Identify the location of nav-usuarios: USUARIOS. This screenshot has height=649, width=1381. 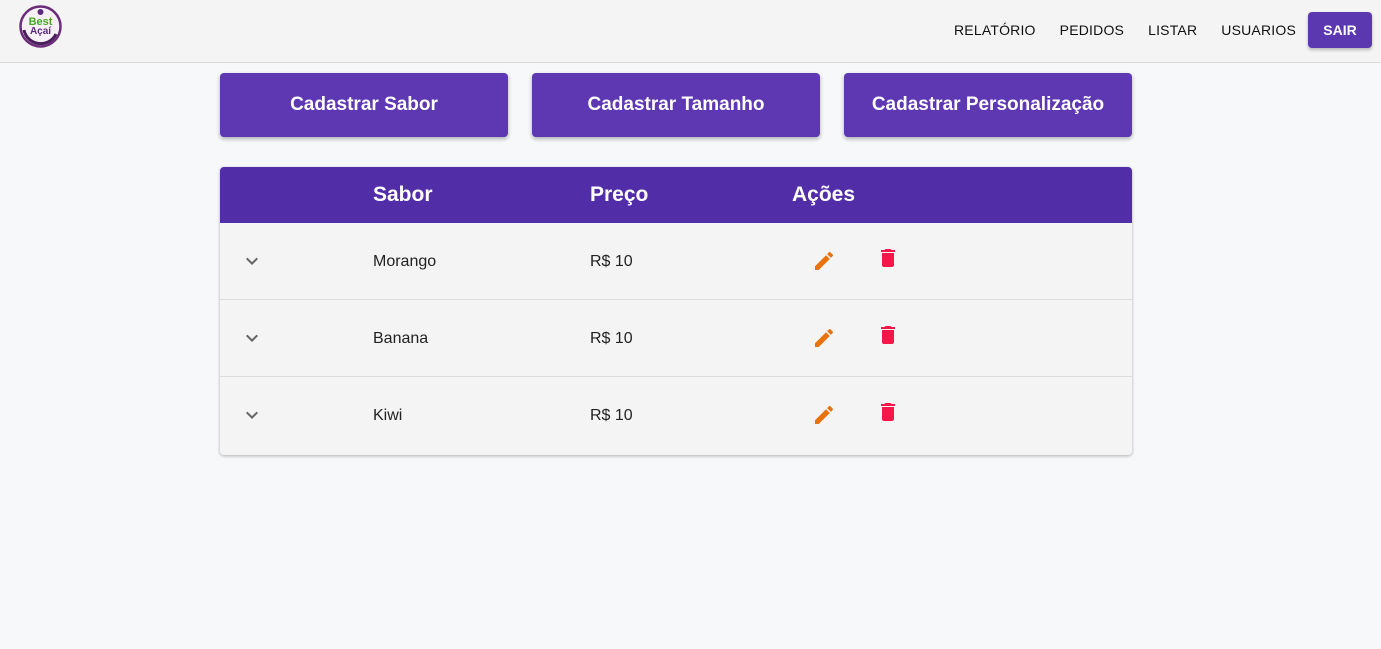
(1258, 30).